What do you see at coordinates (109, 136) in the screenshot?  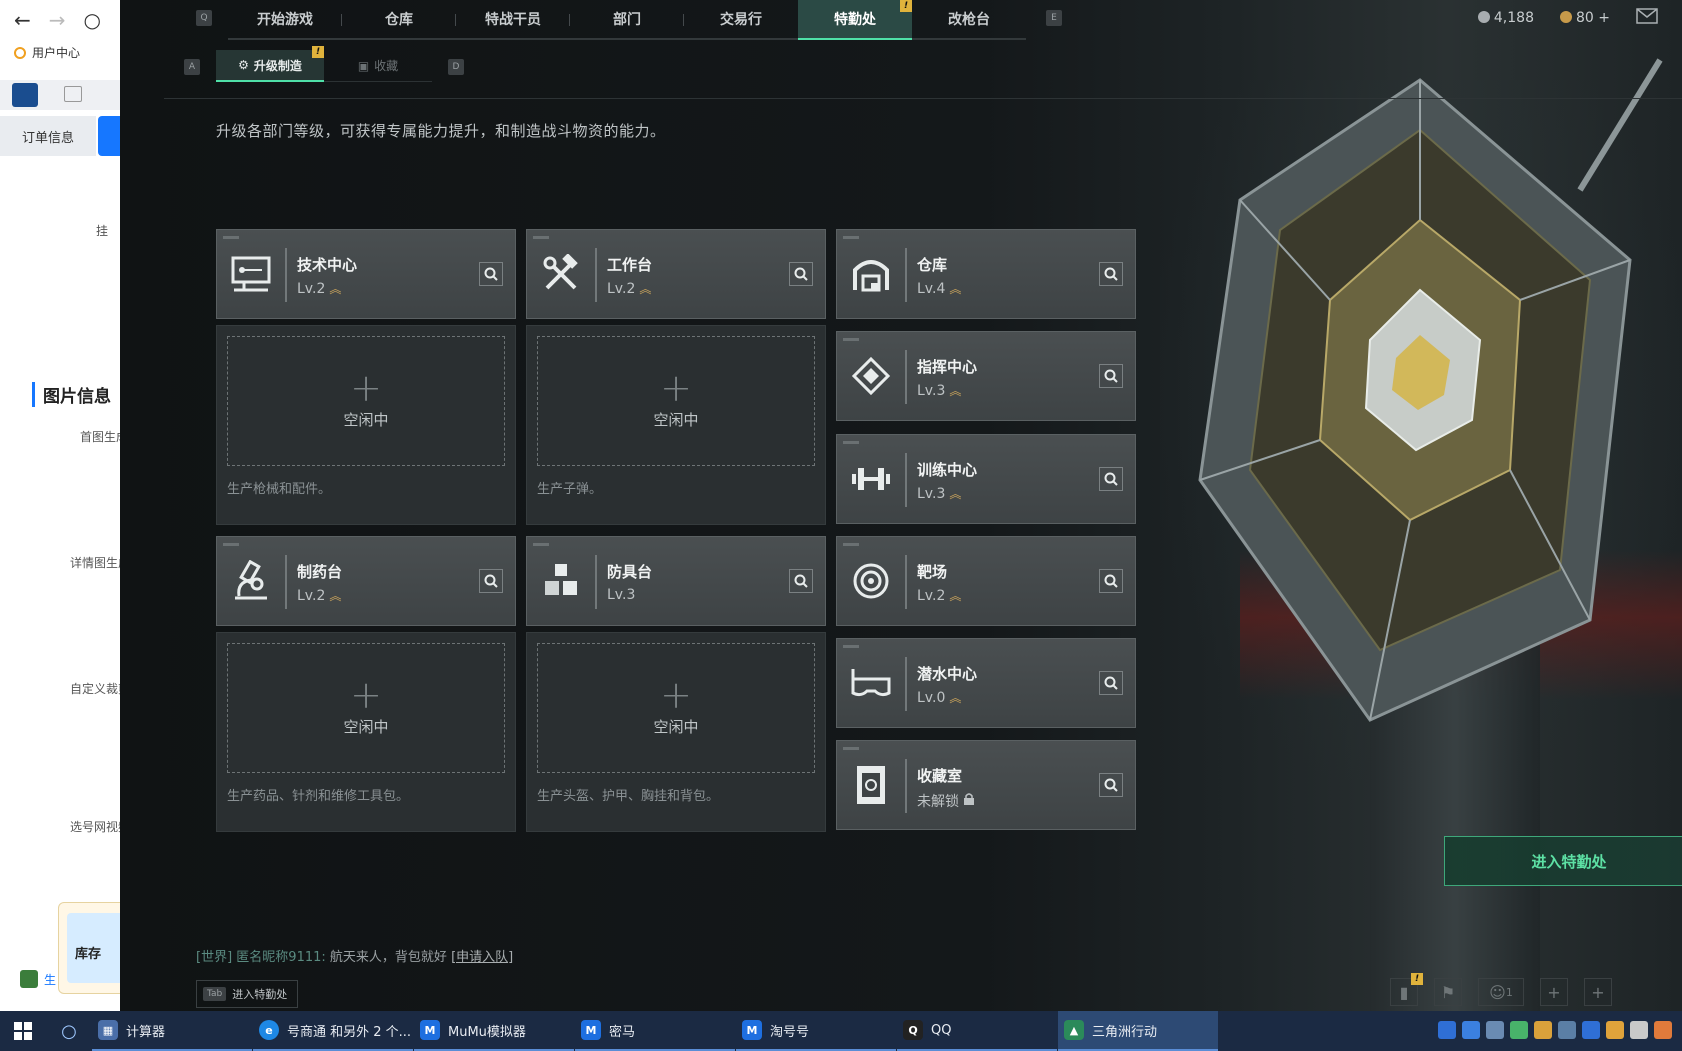 I see `active-tab-indicator` at bounding box center [109, 136].